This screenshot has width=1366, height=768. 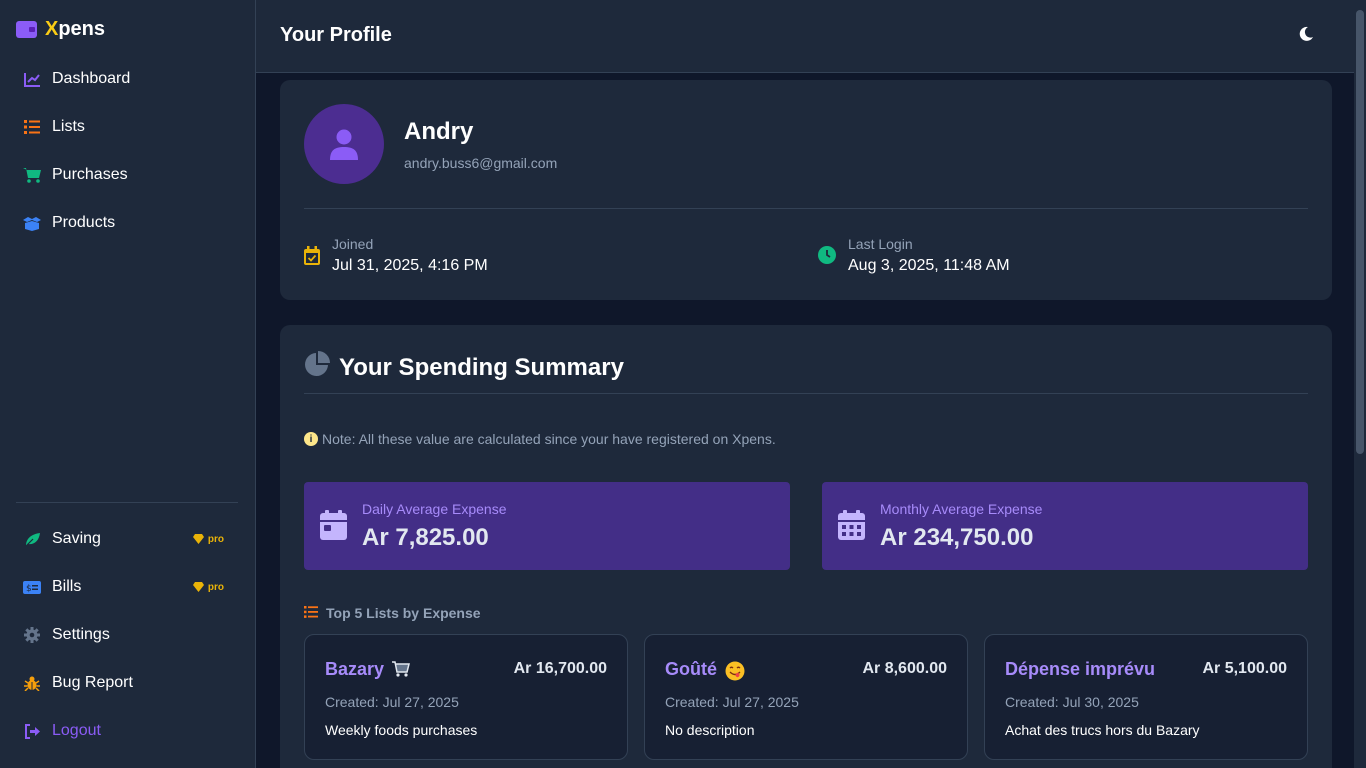 What do you see at coordinates (481, 163) in the screenshot?
I see `profile-email: andry.buss6@gmail.com` at bounding box center [481, 163].